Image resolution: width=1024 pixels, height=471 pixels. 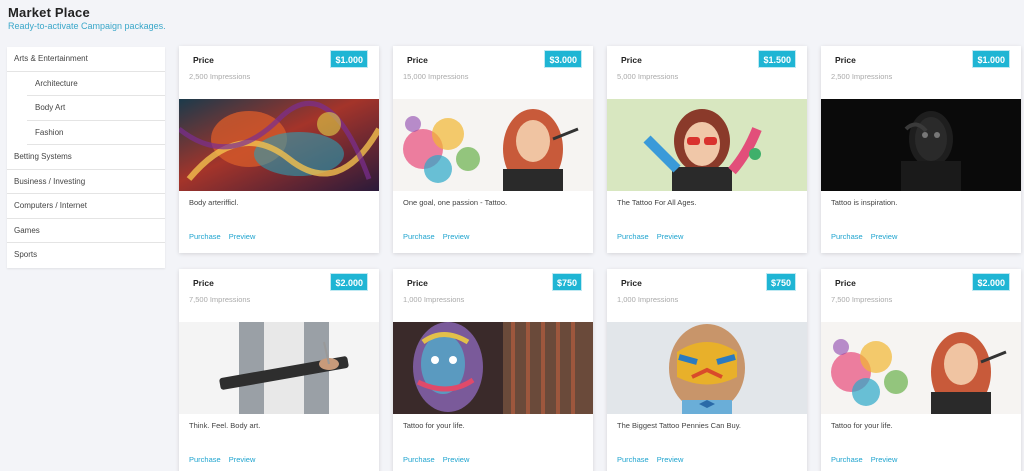 I want to click on category-computers-internet: Computers / Internet, so click(x=86, y=206).